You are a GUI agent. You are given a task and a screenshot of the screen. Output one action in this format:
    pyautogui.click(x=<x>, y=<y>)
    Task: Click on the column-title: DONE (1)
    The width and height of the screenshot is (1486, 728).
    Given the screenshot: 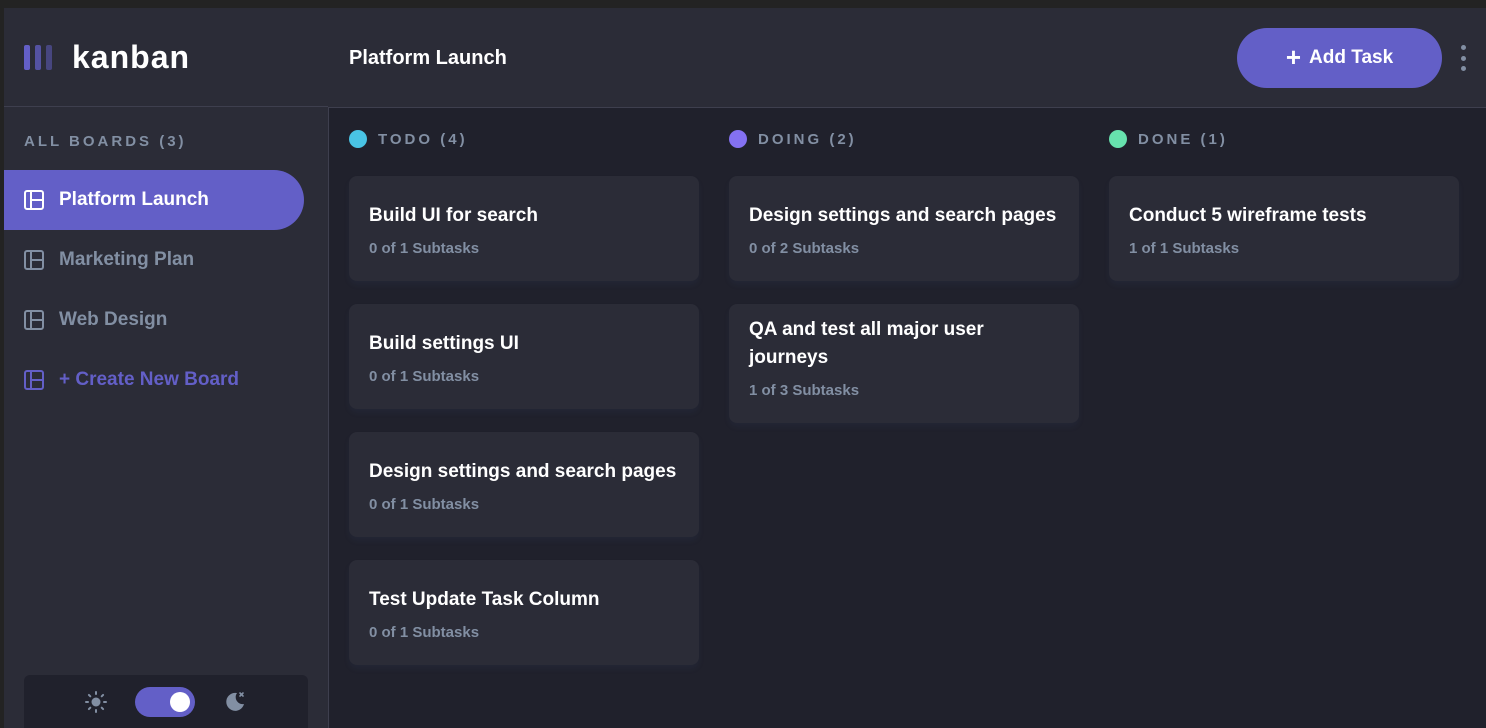 What is the action you would take?
    pyautogui.click(x=1183, y=139)
    